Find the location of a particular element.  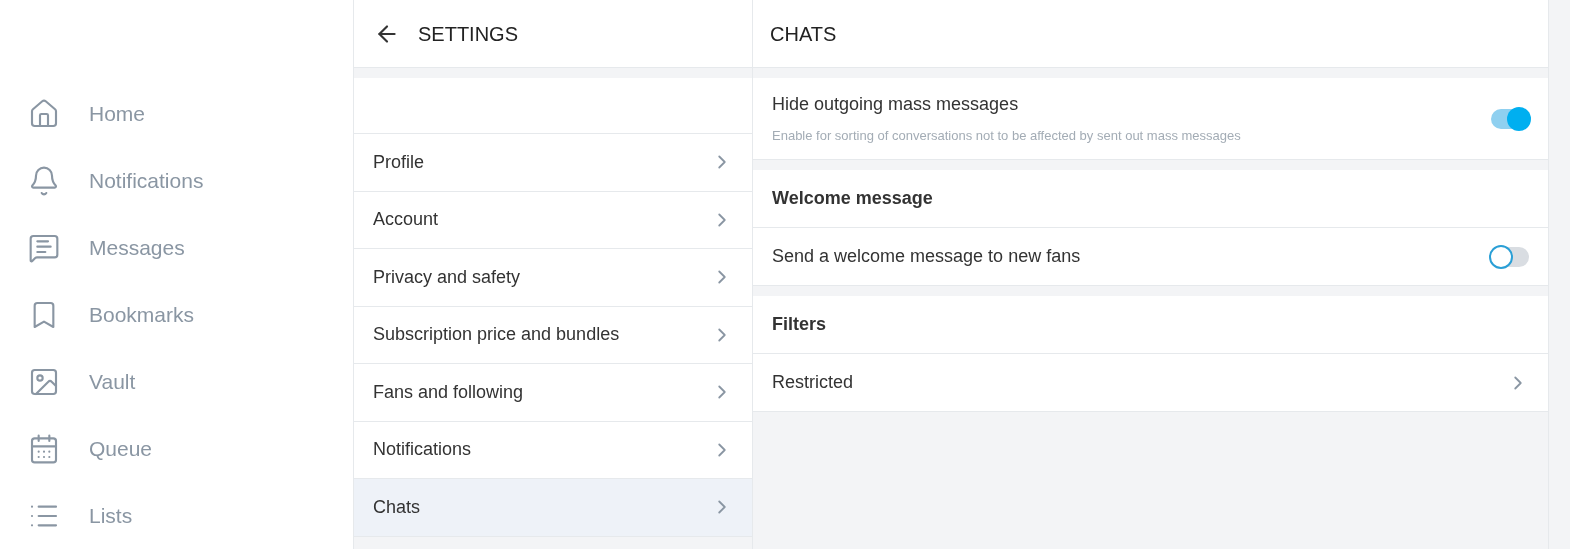

home-icon is located at coordinates (44, 114).